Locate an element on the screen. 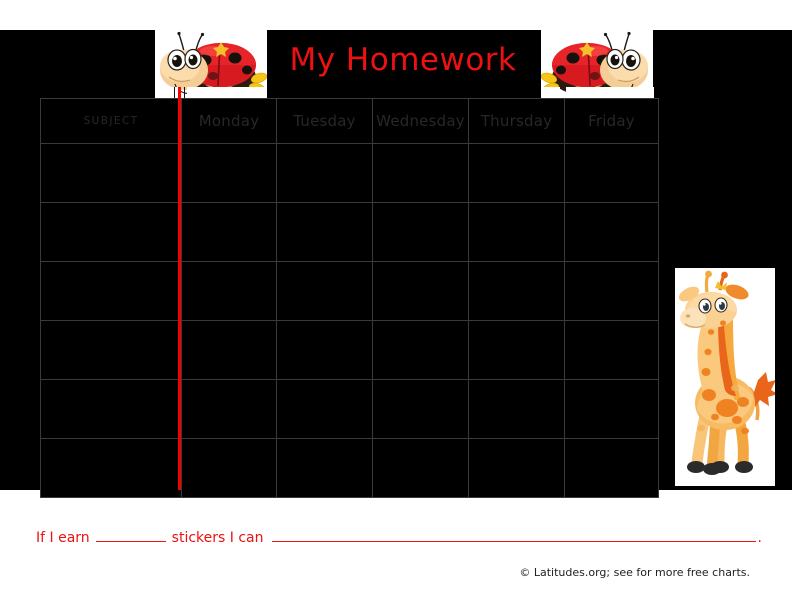 The image size is (792, 612). red-margin-line is located at coordinates (179, 288).